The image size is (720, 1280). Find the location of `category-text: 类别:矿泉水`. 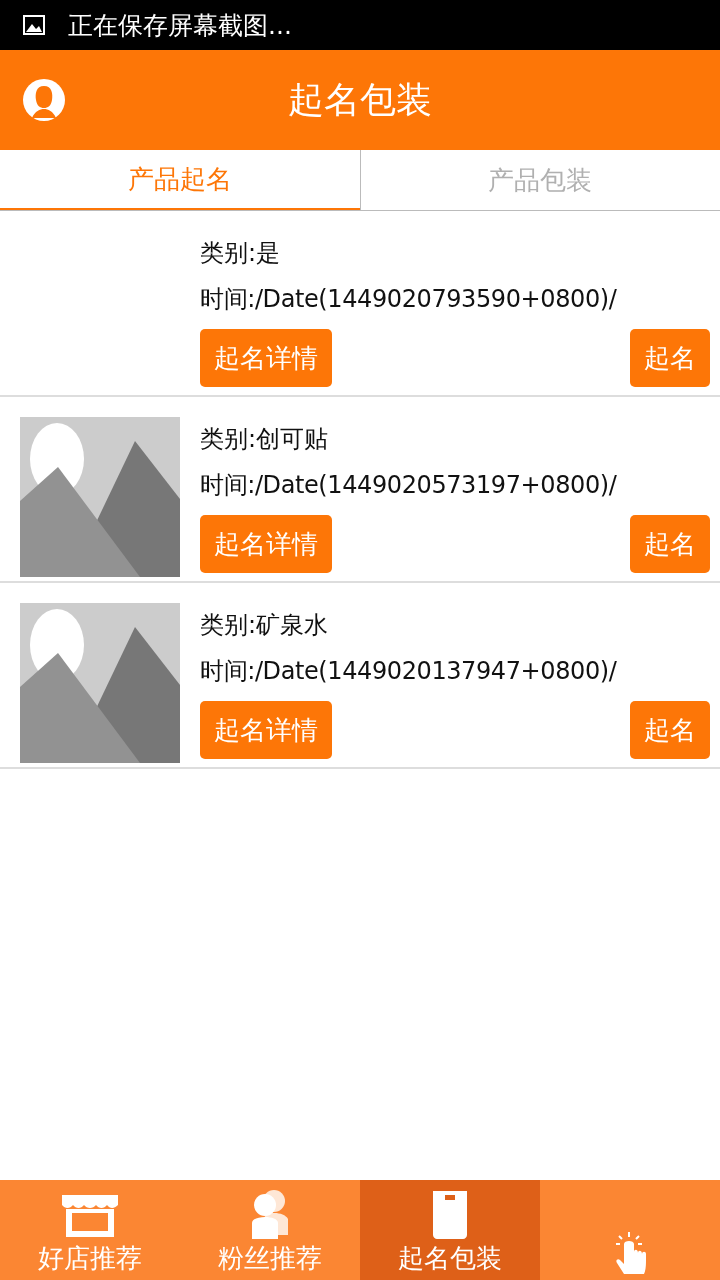

category-text: 类别:矿泉水 is located at coordinates (264, 625).